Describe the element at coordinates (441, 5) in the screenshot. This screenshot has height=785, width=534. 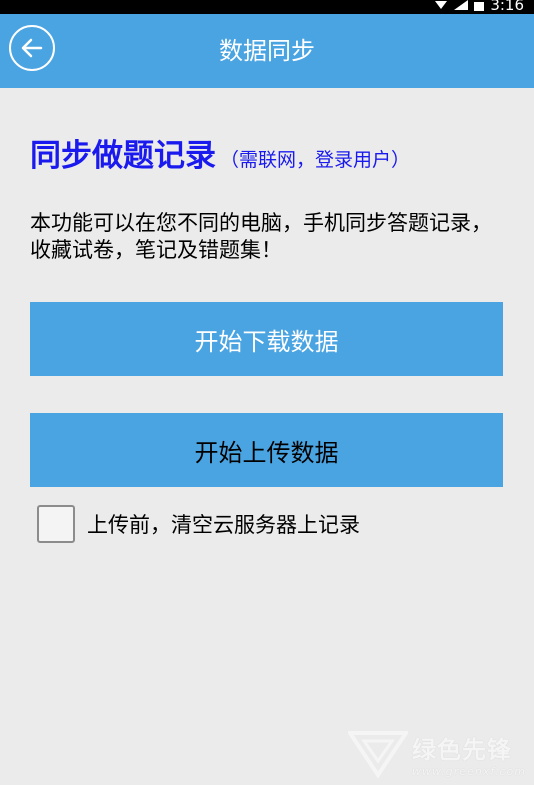
I see `wifi-icon` at that location.